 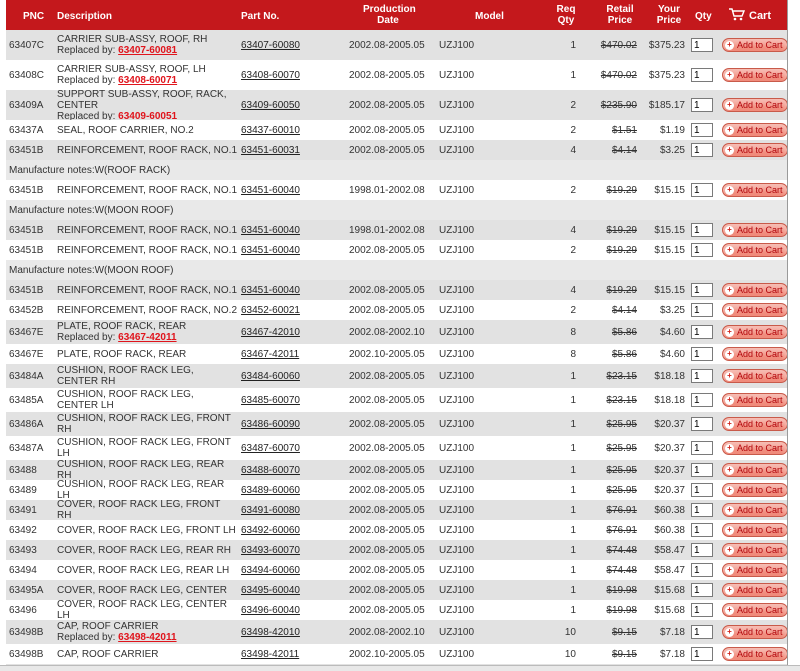 What do you see at coordinates (26, 590) in the screenshot?
I see `pnc-cell: 63495A` at bounding box center [26, 590].